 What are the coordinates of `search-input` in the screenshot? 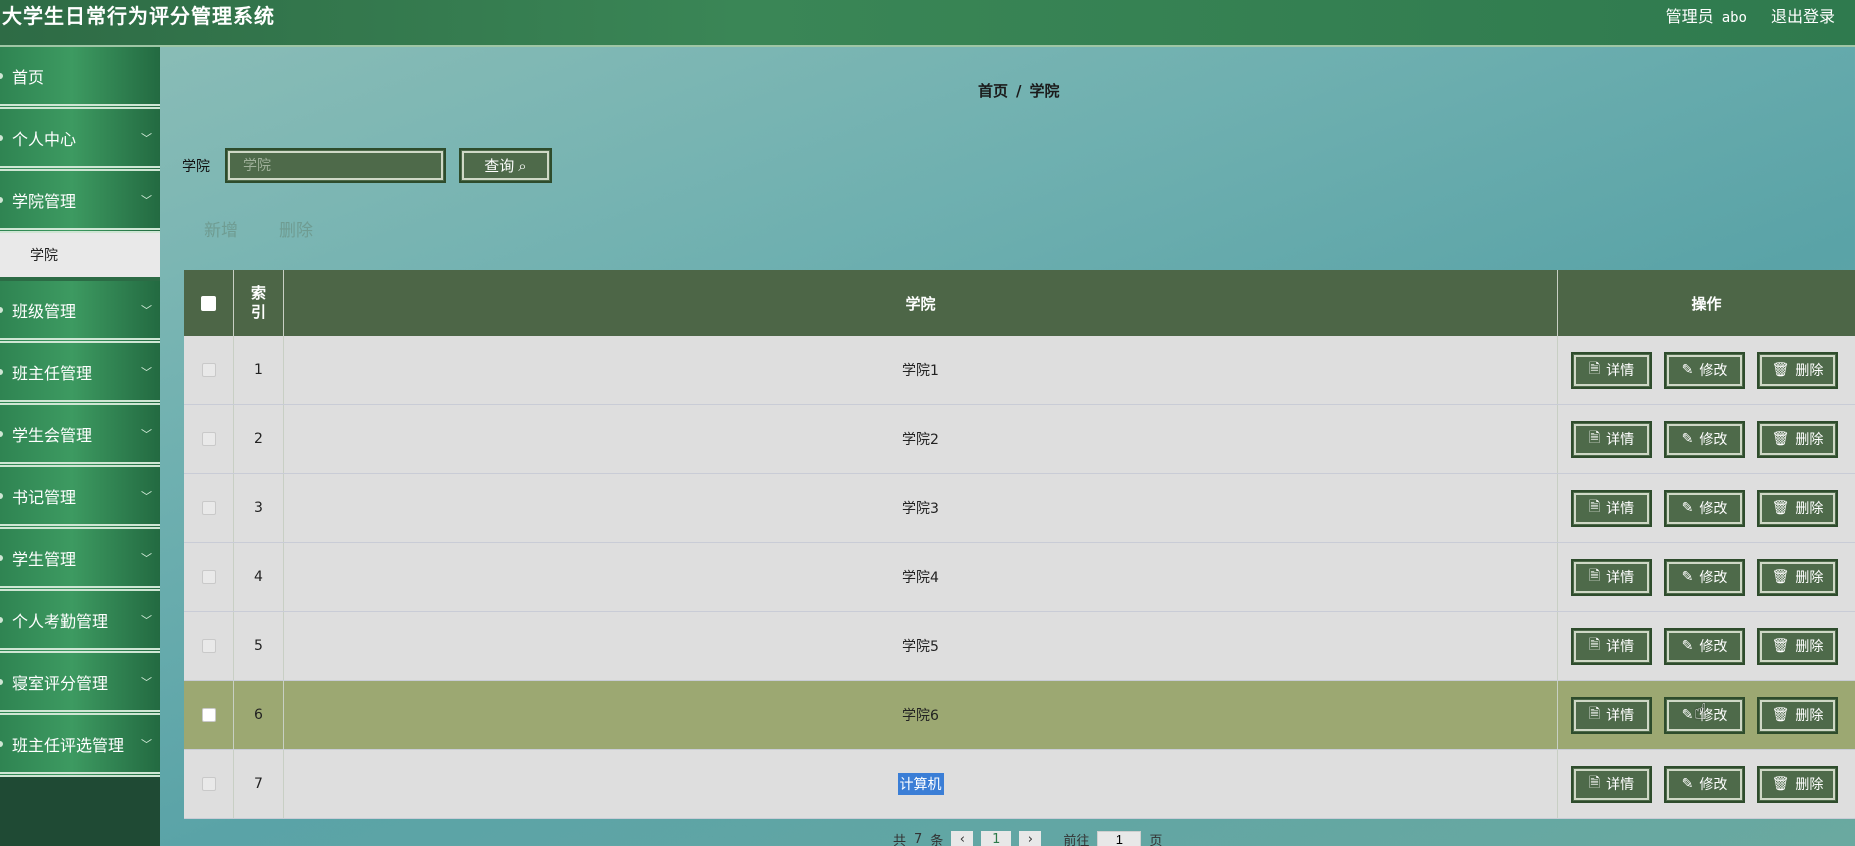 It's located at (335, 165).